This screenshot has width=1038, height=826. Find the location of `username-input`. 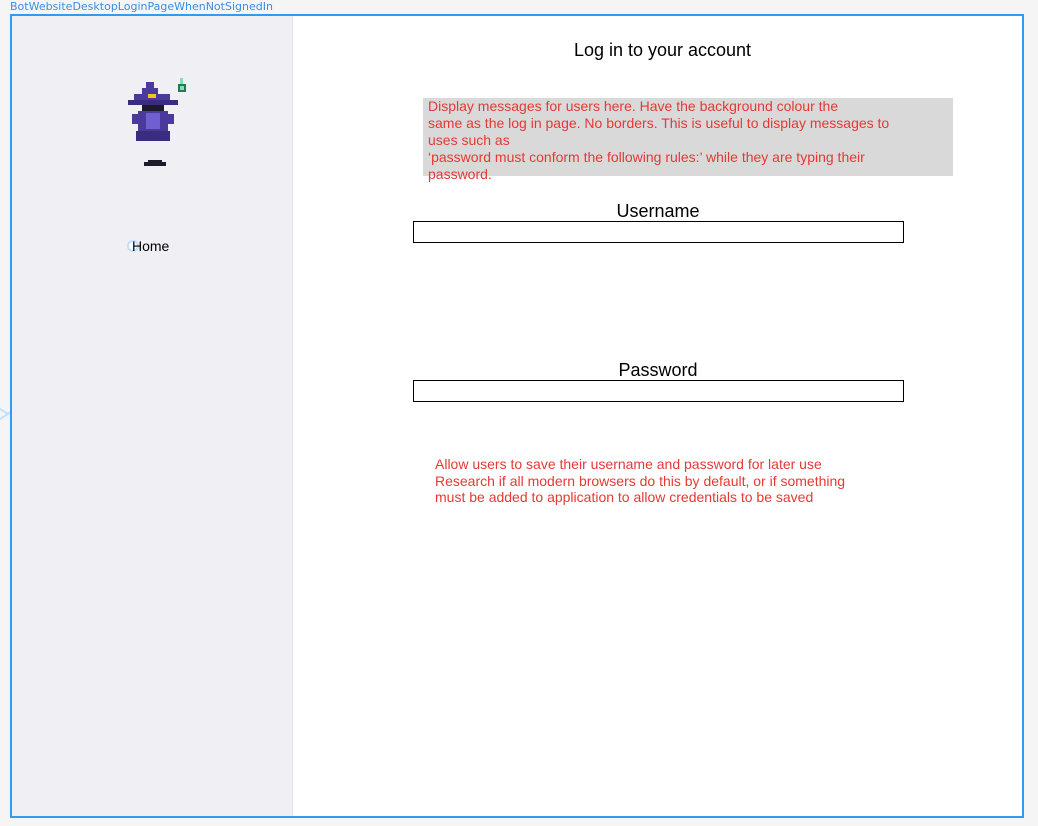

username-input is located at coordinates (658, 232).